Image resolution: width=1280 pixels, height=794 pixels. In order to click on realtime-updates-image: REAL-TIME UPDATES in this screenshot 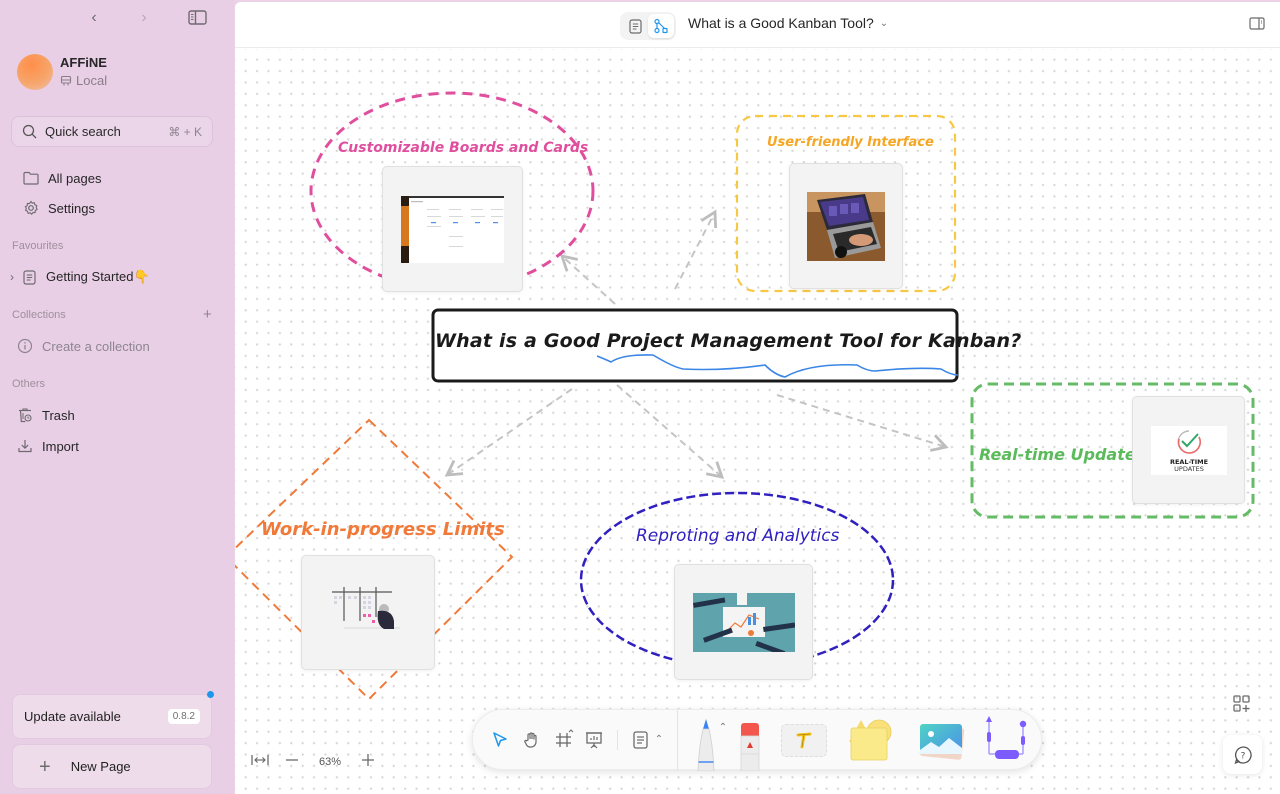, I will do `click(1188, 450)`.